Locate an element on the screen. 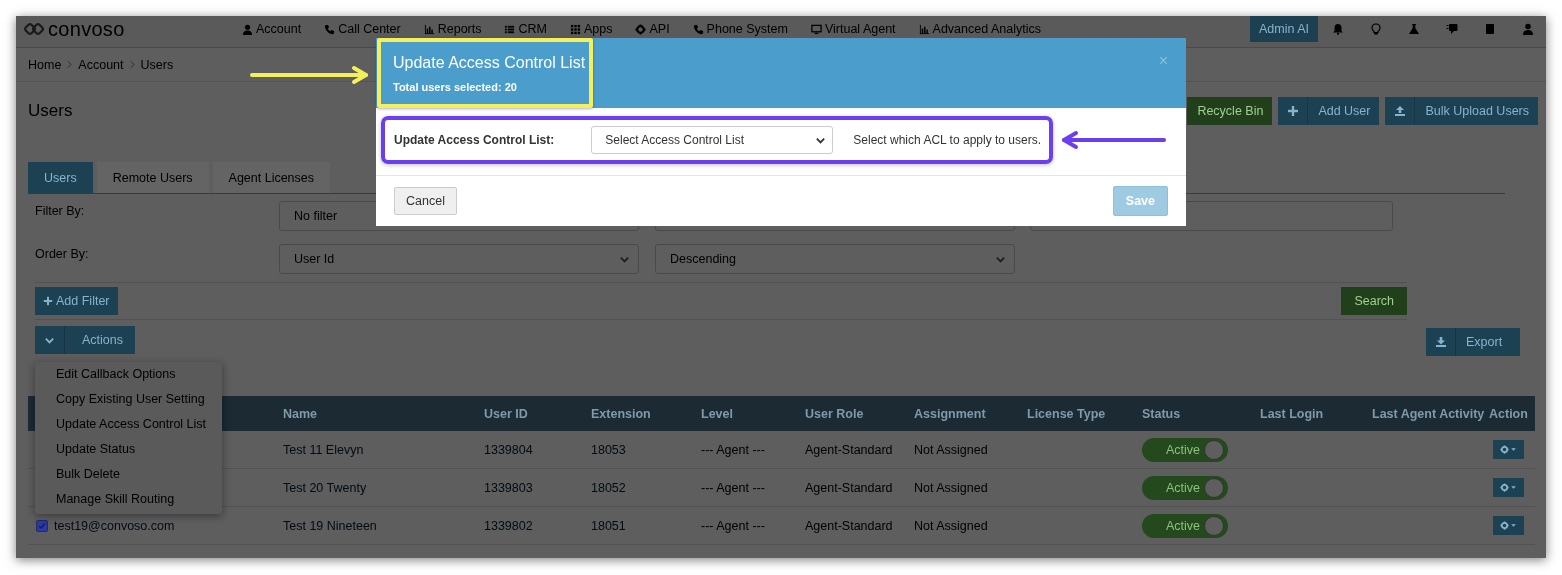 This screenshot has height=575, width=1562. field-label: Filter By: is located at coordinates (60, 210).